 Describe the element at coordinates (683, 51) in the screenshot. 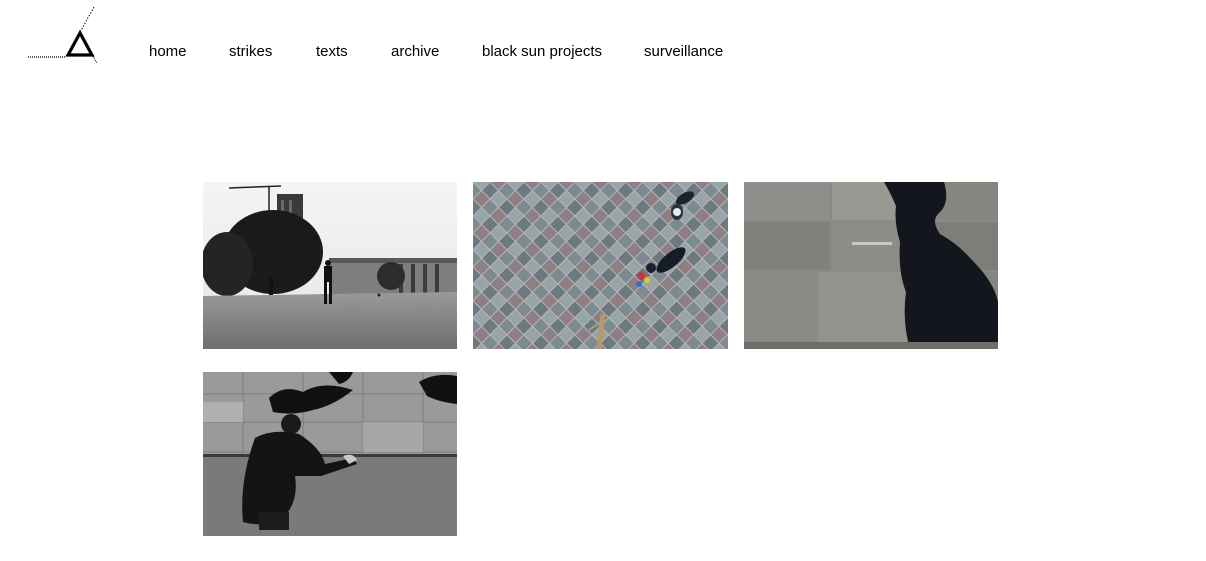

I see `nav-link-surveillance: surveillance` at that location.